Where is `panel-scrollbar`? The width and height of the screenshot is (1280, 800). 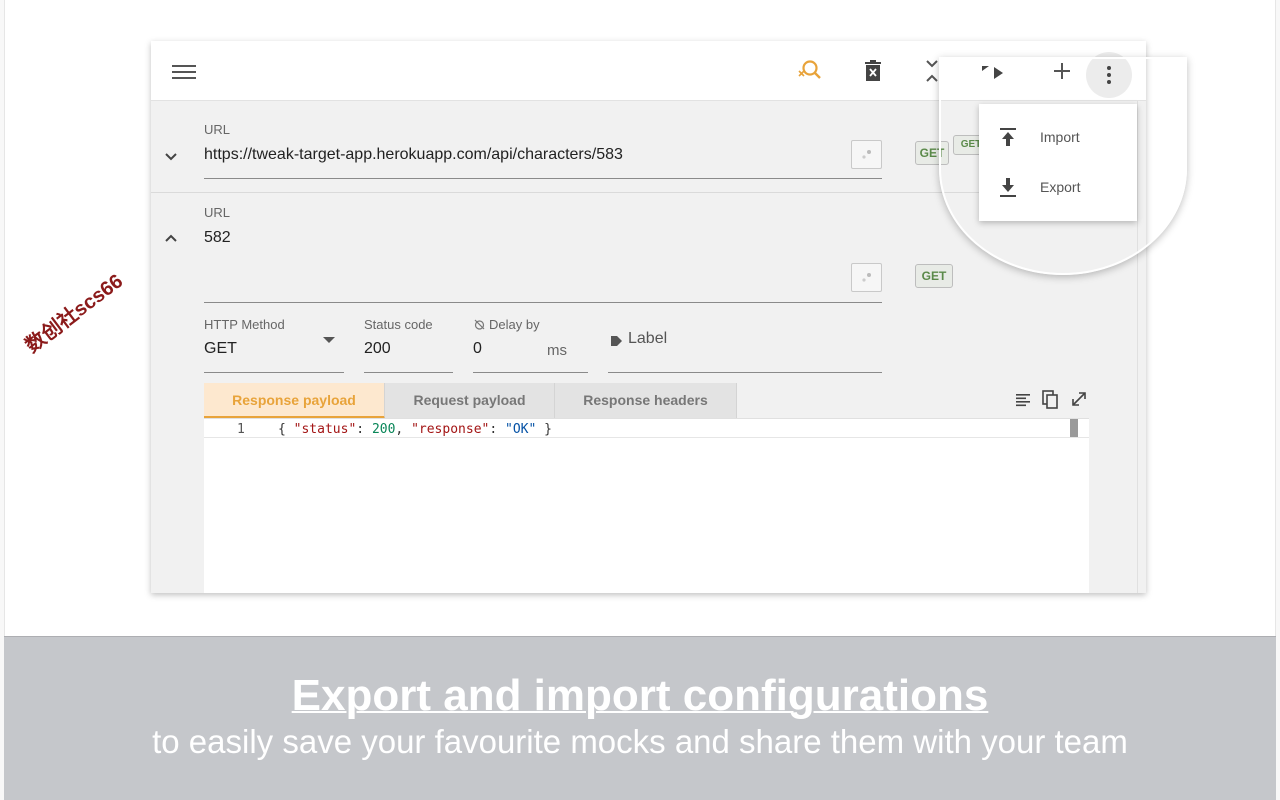
panel-scrollbar is located at coordinates (1141, 347).